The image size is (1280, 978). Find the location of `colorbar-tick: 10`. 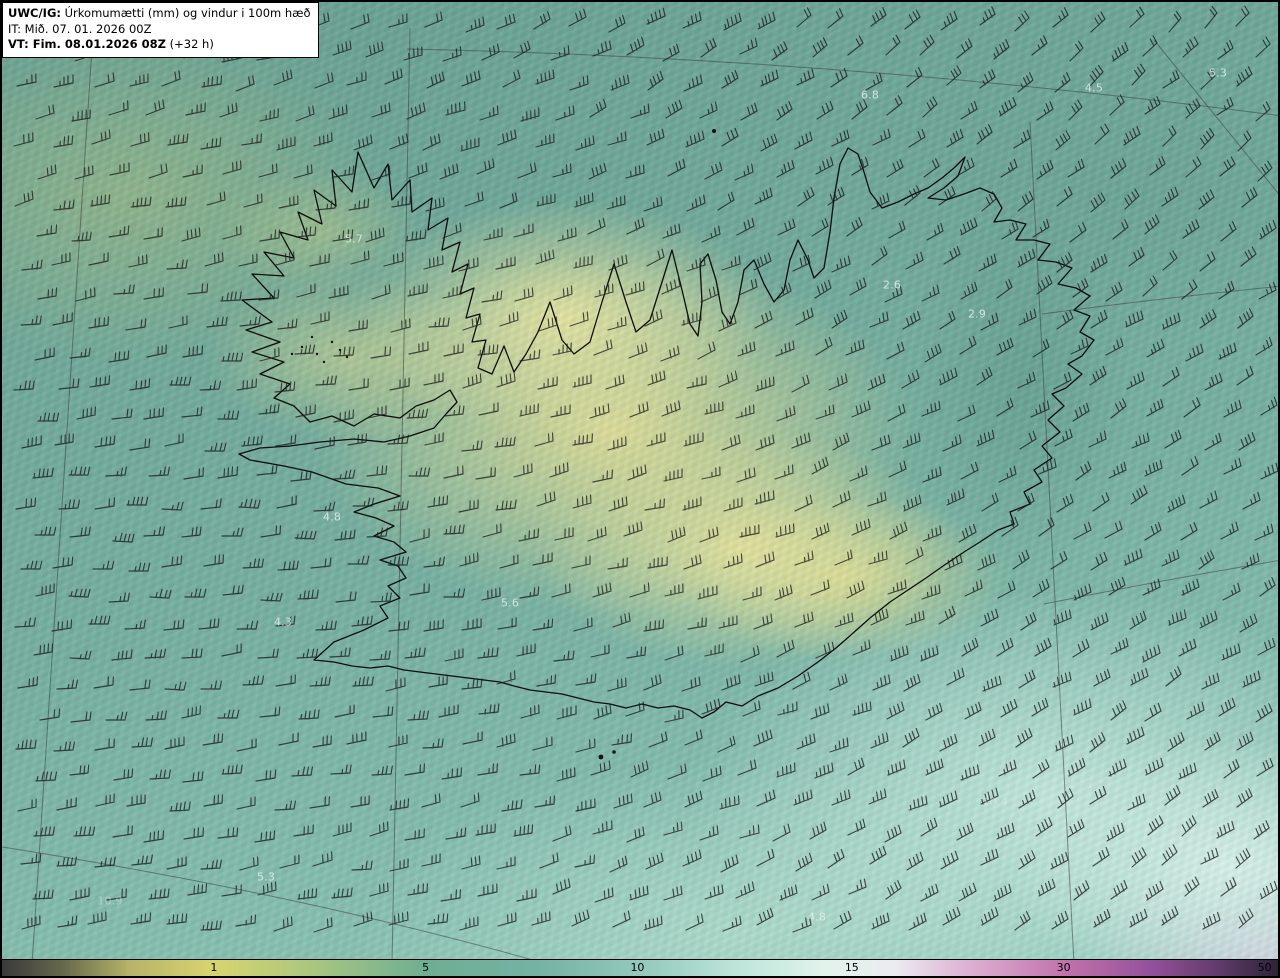

colorbar-tick: 10 is located at coordinates (637, 967).